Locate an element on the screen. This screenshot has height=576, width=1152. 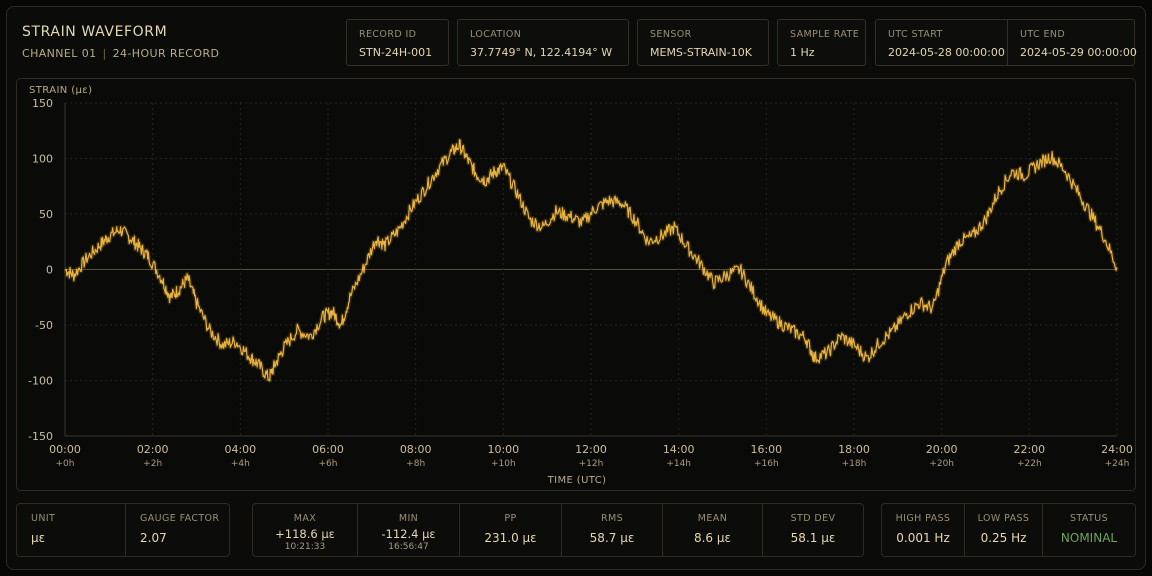
x-tick-label: 14:00 is located at coordinates (679, 449).